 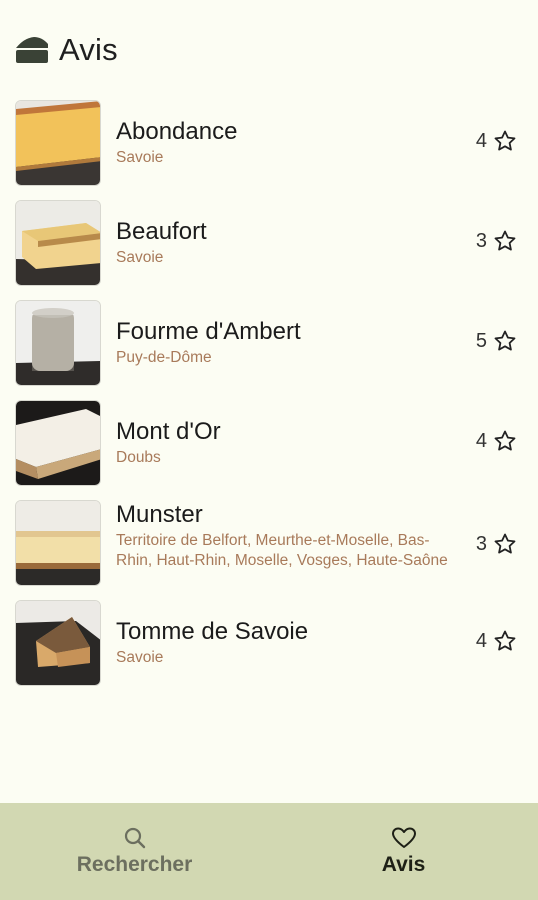 I want to click on cheese-name: Munster, so click(x=159, y=514).